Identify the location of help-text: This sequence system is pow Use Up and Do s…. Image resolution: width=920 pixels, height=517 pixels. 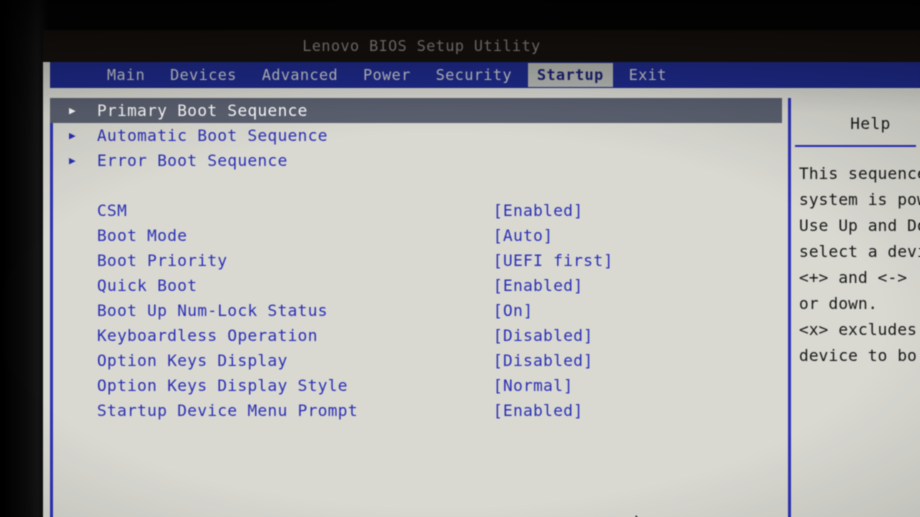
(855, 258).